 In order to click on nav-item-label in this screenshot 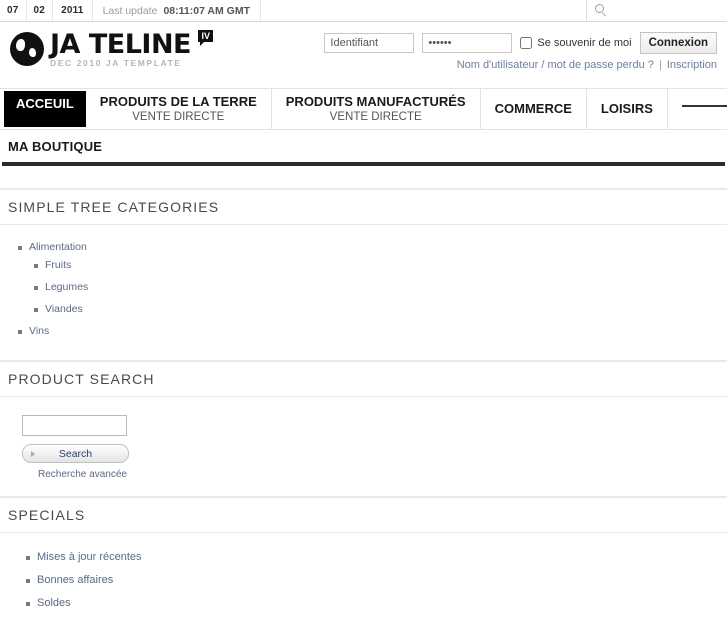, I will do `click(704, 101)`.